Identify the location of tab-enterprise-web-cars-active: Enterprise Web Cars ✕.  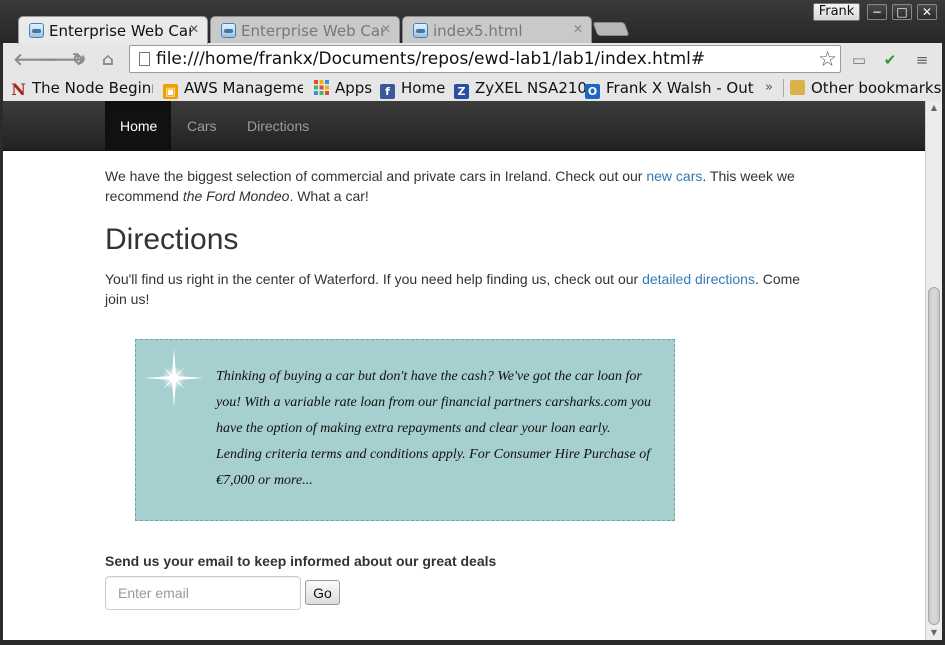
(113, 30).